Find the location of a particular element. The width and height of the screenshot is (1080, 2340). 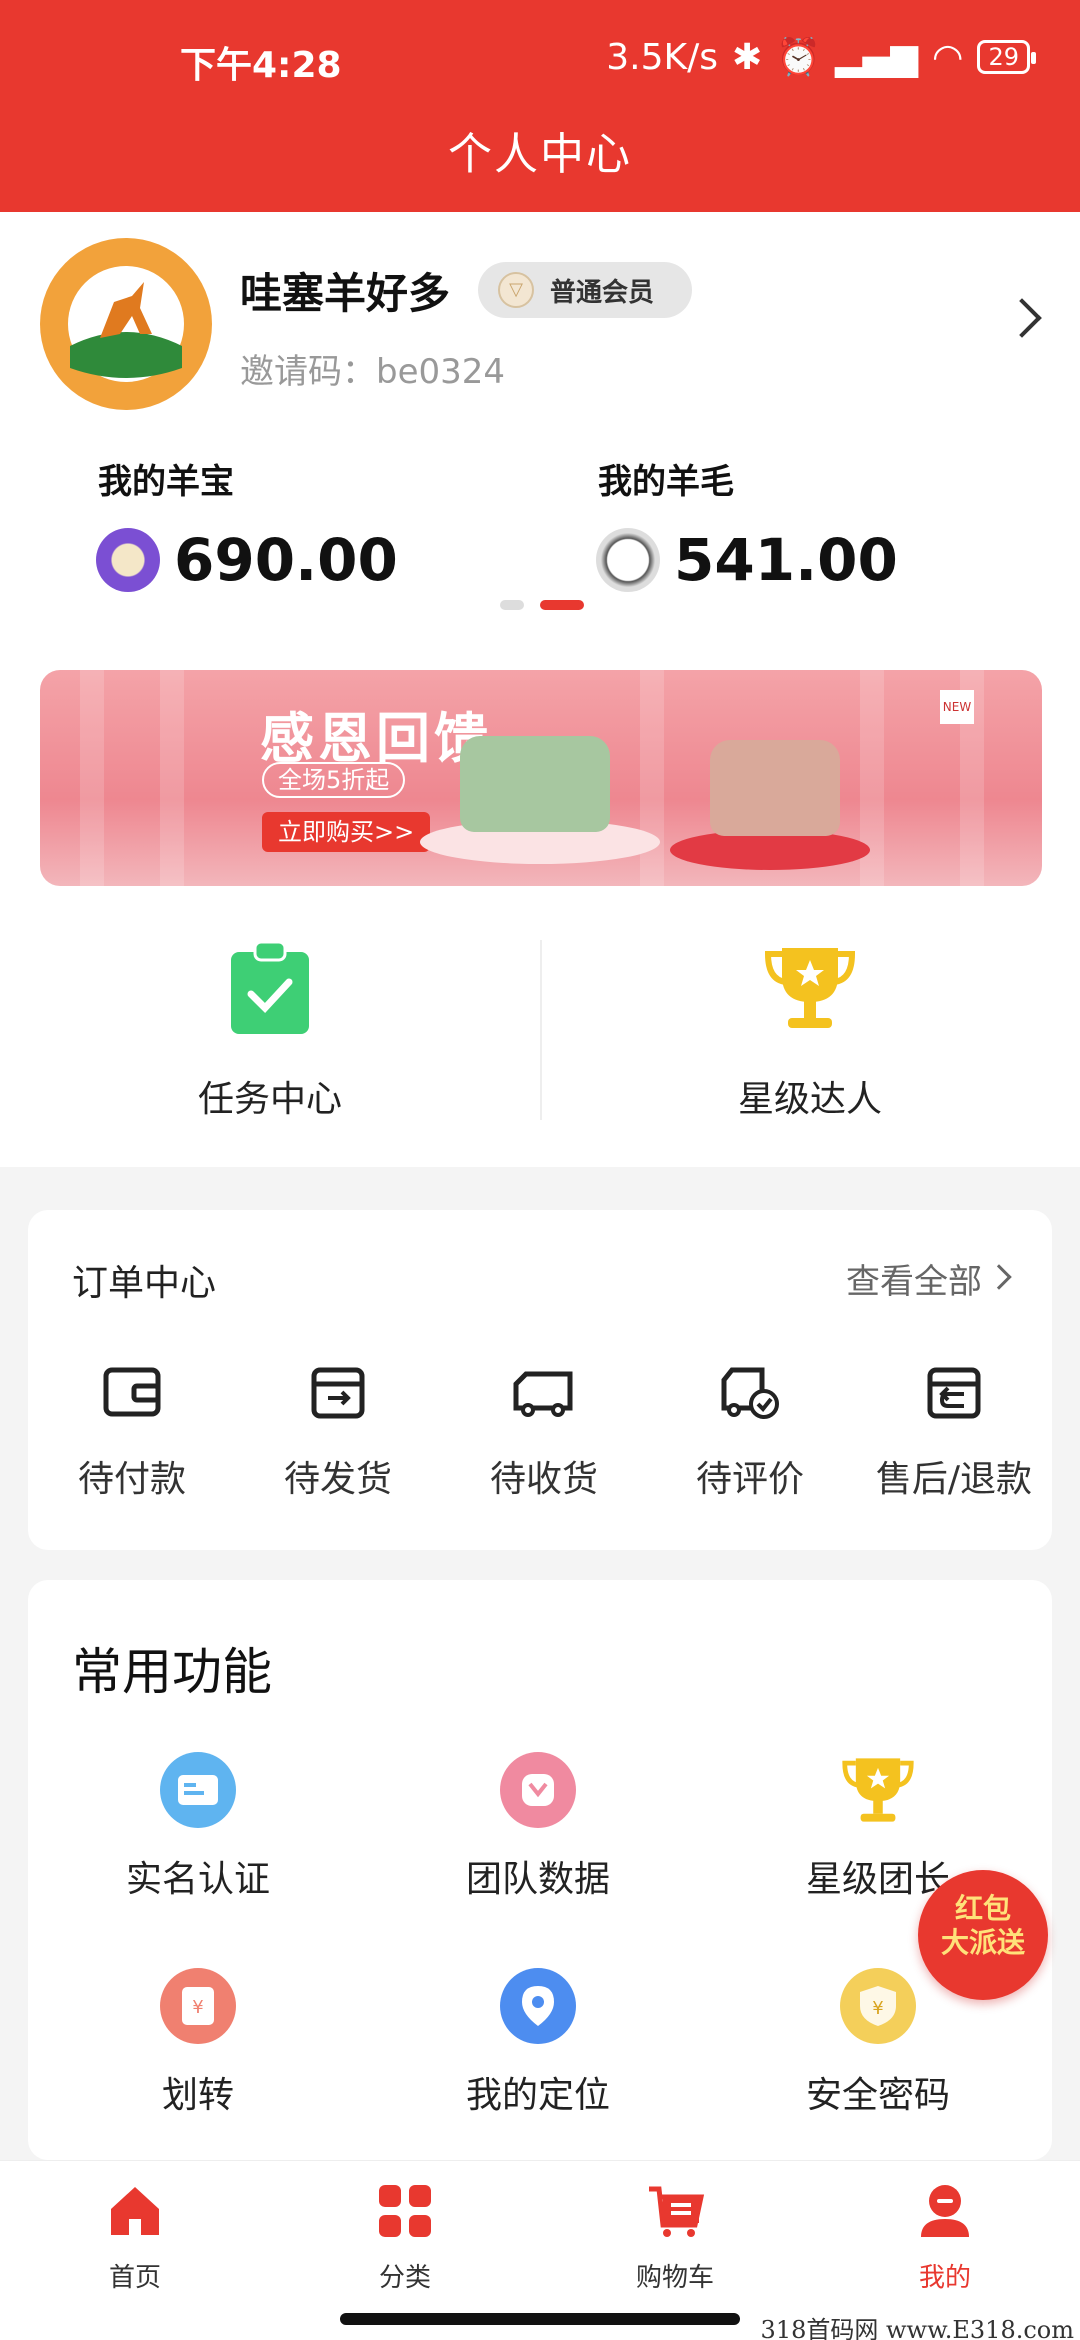

home-indicator is located at coordinates (540, 2319).